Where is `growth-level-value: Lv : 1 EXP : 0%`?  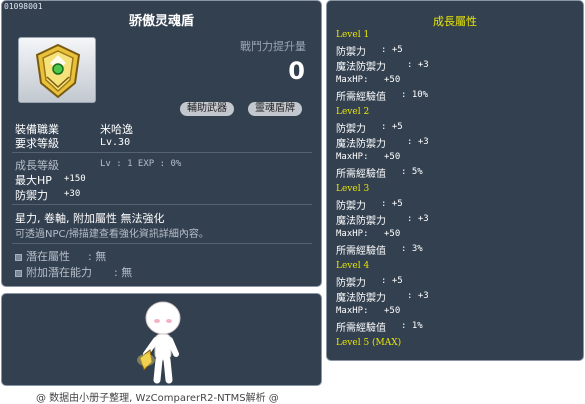
growth-level-value: Lv : 1 EXP : 0% is located at coordinates (141, 164).